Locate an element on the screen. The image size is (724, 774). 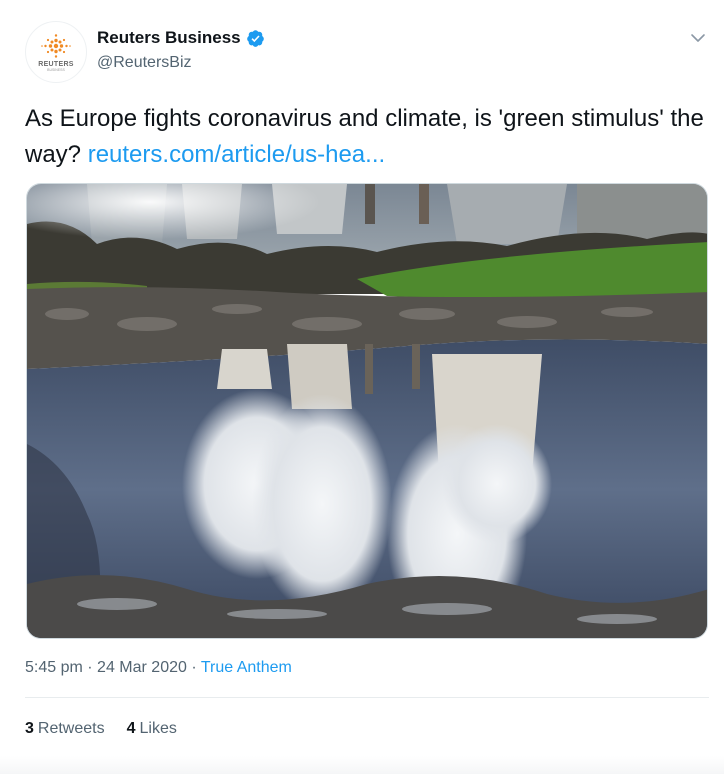
tweet-stats: 3 Retweets 4 Likes is located at coordinates (112, 729).